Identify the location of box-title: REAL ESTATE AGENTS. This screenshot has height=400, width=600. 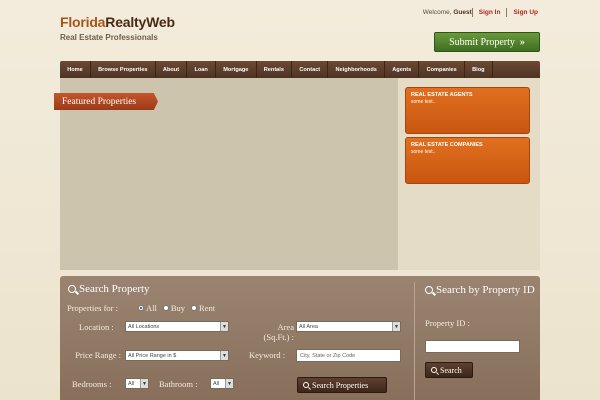
(442, 95).